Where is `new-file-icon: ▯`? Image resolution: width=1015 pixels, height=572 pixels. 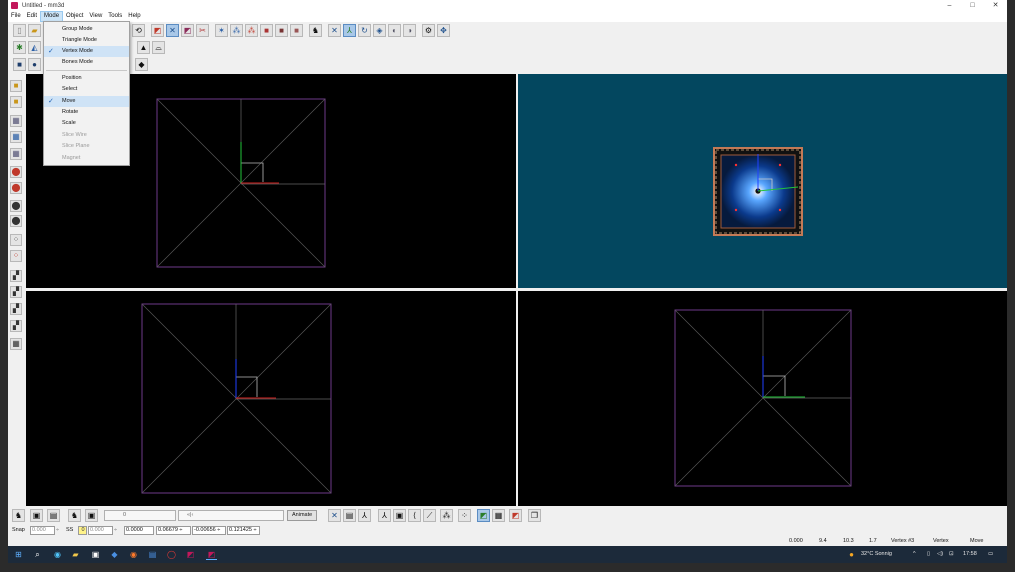
new-file-icon: ▯ is located at coordinates (19, 30).